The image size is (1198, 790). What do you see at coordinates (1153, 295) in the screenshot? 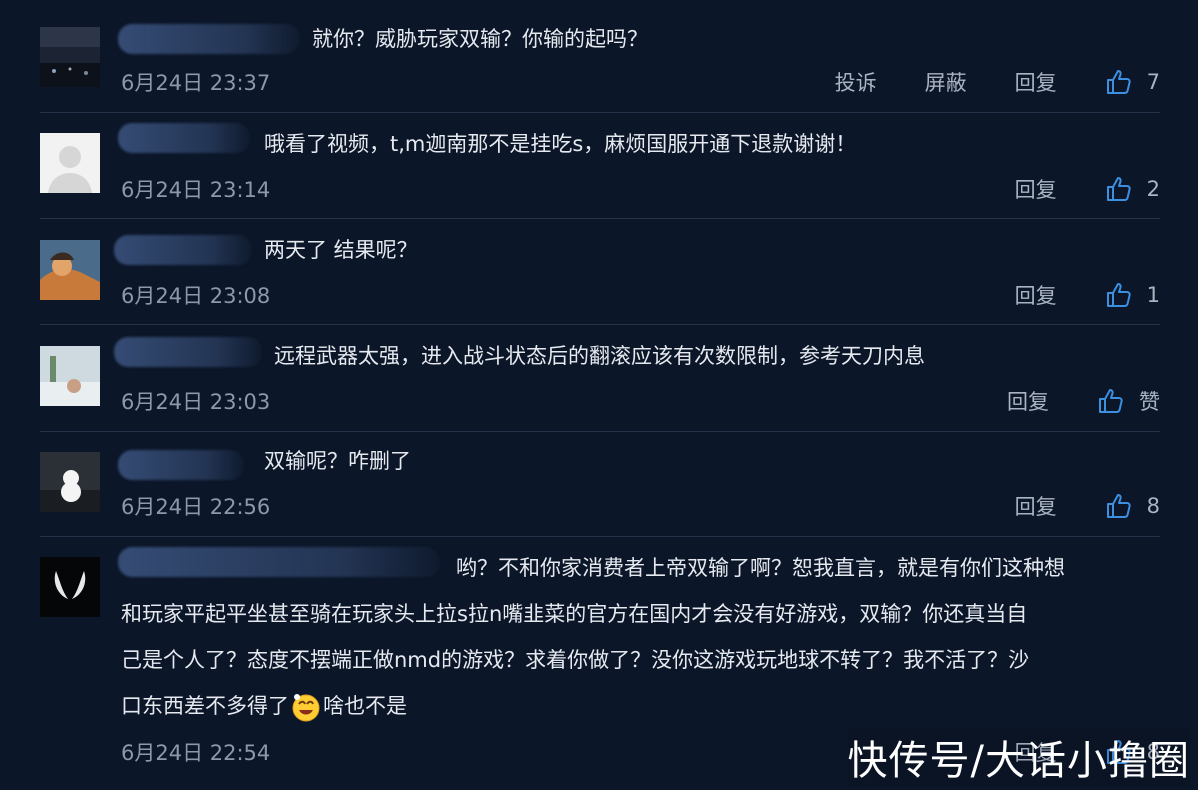
I see `like-count: 1` at bounding box center [1153, 295].